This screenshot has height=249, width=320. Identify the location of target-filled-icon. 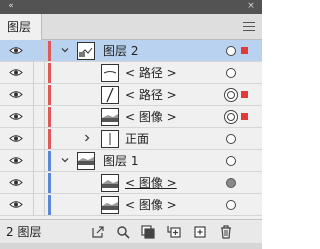
(231, 183).